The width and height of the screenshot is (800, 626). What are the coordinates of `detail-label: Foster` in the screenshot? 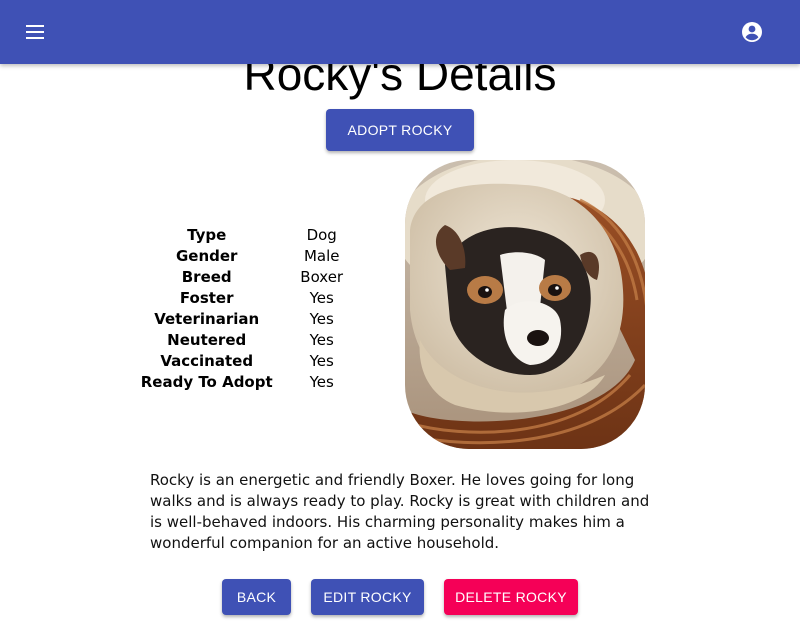 It's located at (206, 297).